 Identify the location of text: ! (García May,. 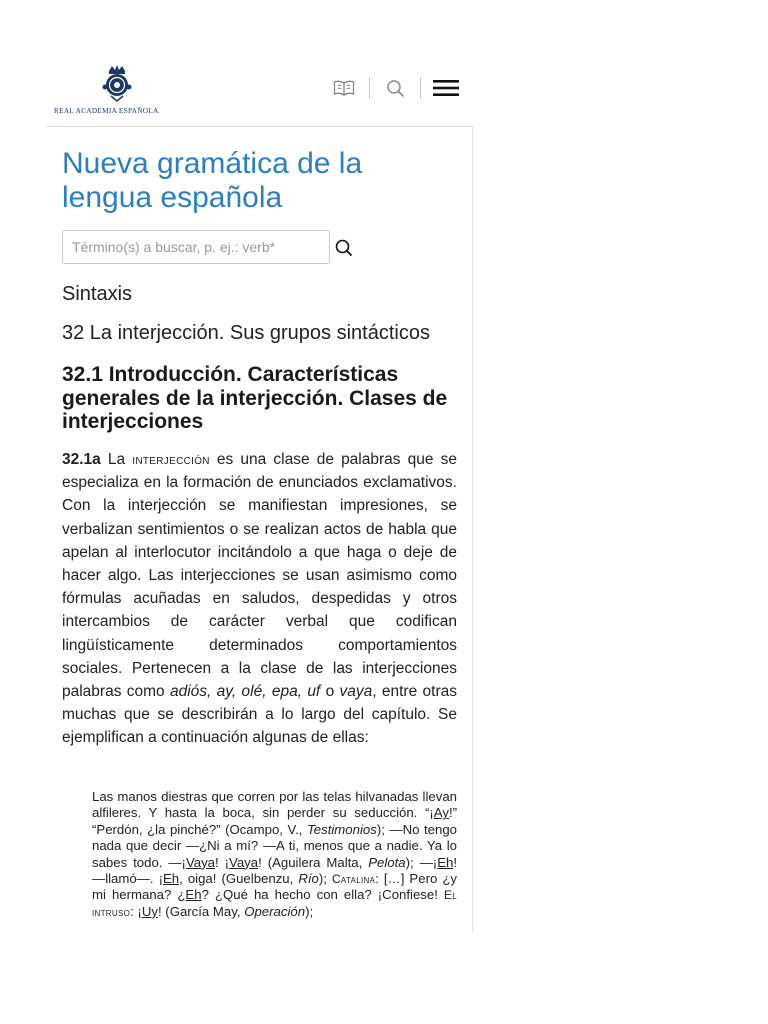
(201, 911).